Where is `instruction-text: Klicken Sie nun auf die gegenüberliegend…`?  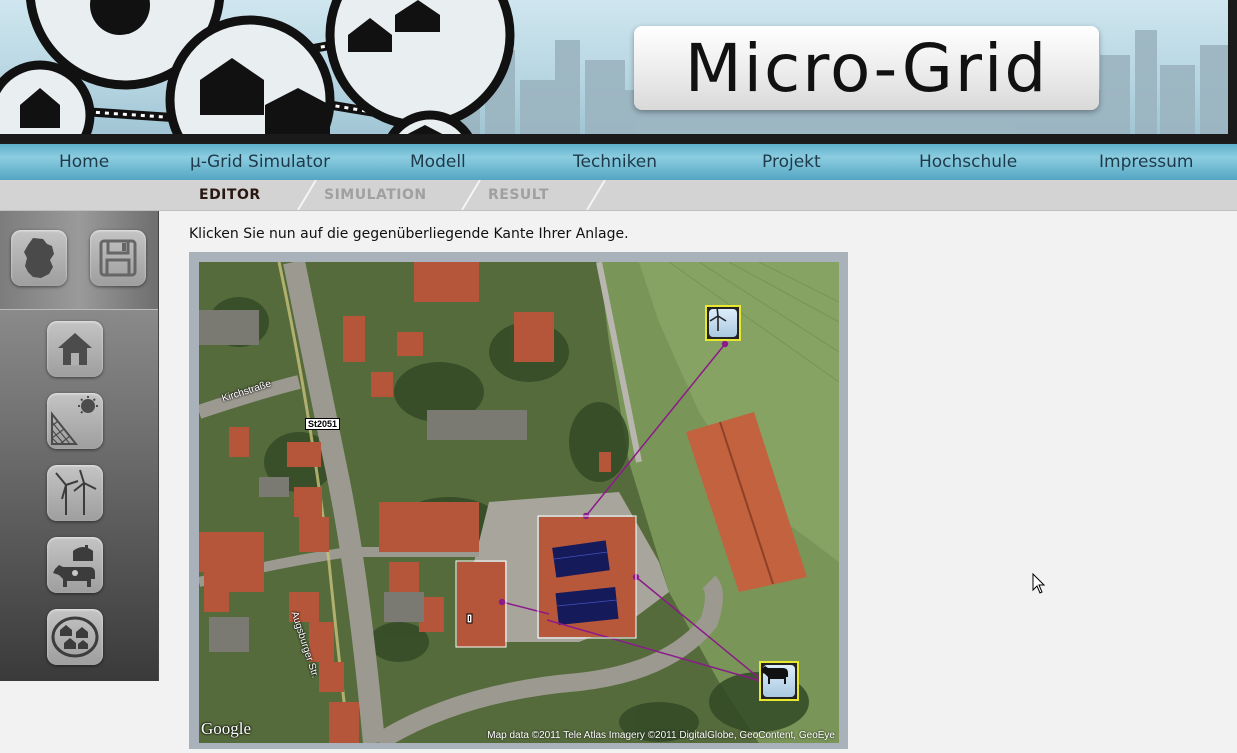
instruction-text: Klicken Sie nun auf die gegenüberliegend… is located at coordinates (409, 234).